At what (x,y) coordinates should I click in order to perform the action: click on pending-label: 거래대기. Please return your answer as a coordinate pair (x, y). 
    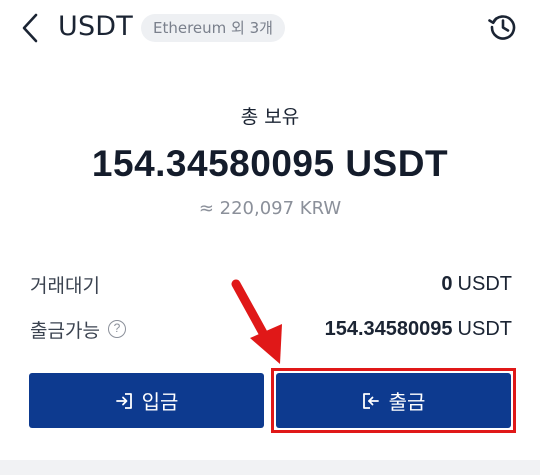
    Looking at the image, I should click on (65, 285).